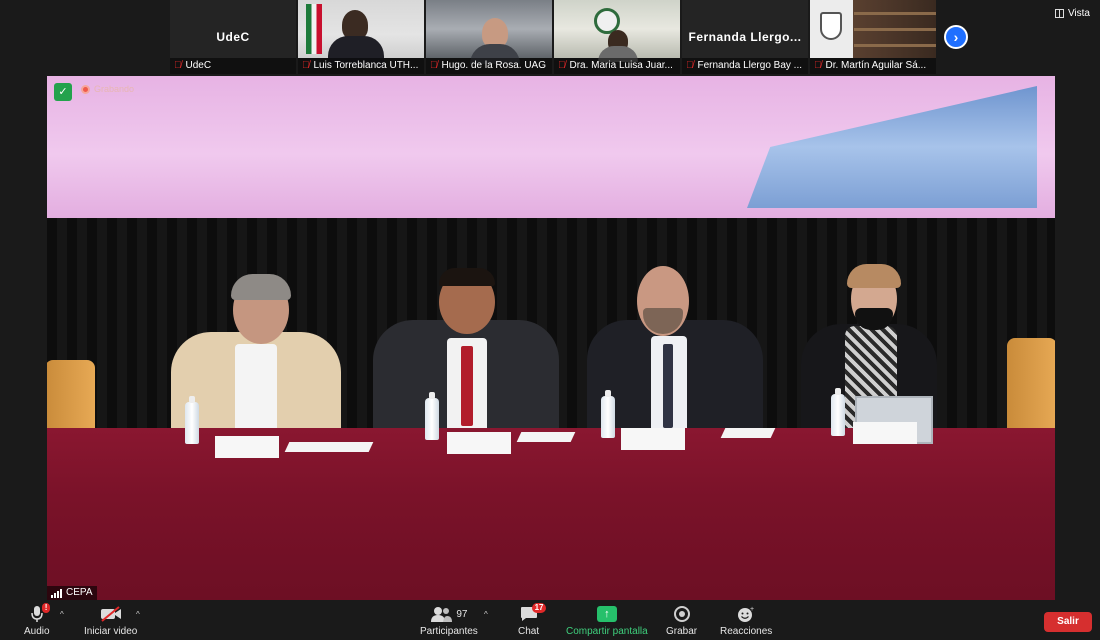  I want to click on audio-label: Audio, so click(37, 631).